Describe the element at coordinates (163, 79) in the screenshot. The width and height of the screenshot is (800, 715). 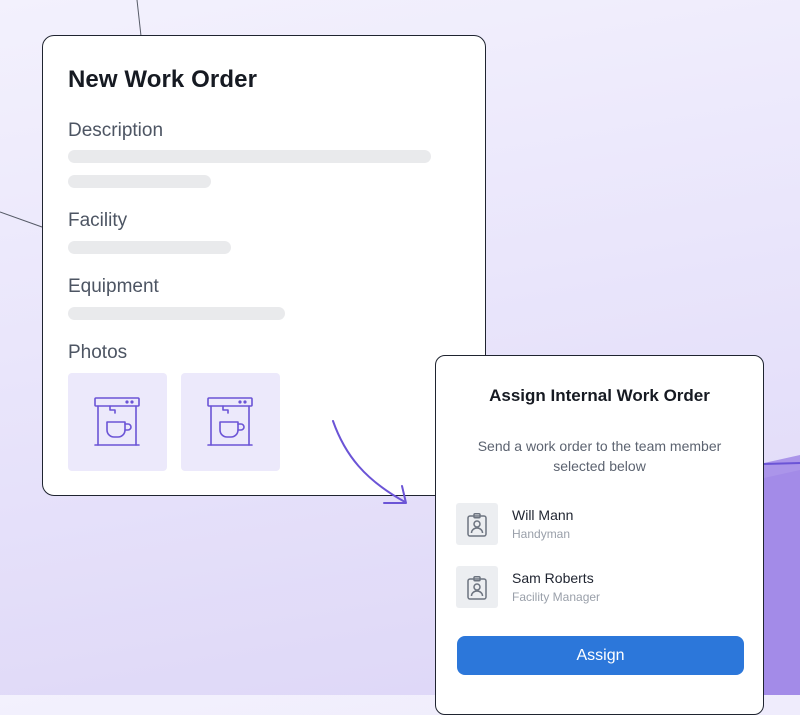
I see `work-order-title: New Work Order` at that location.